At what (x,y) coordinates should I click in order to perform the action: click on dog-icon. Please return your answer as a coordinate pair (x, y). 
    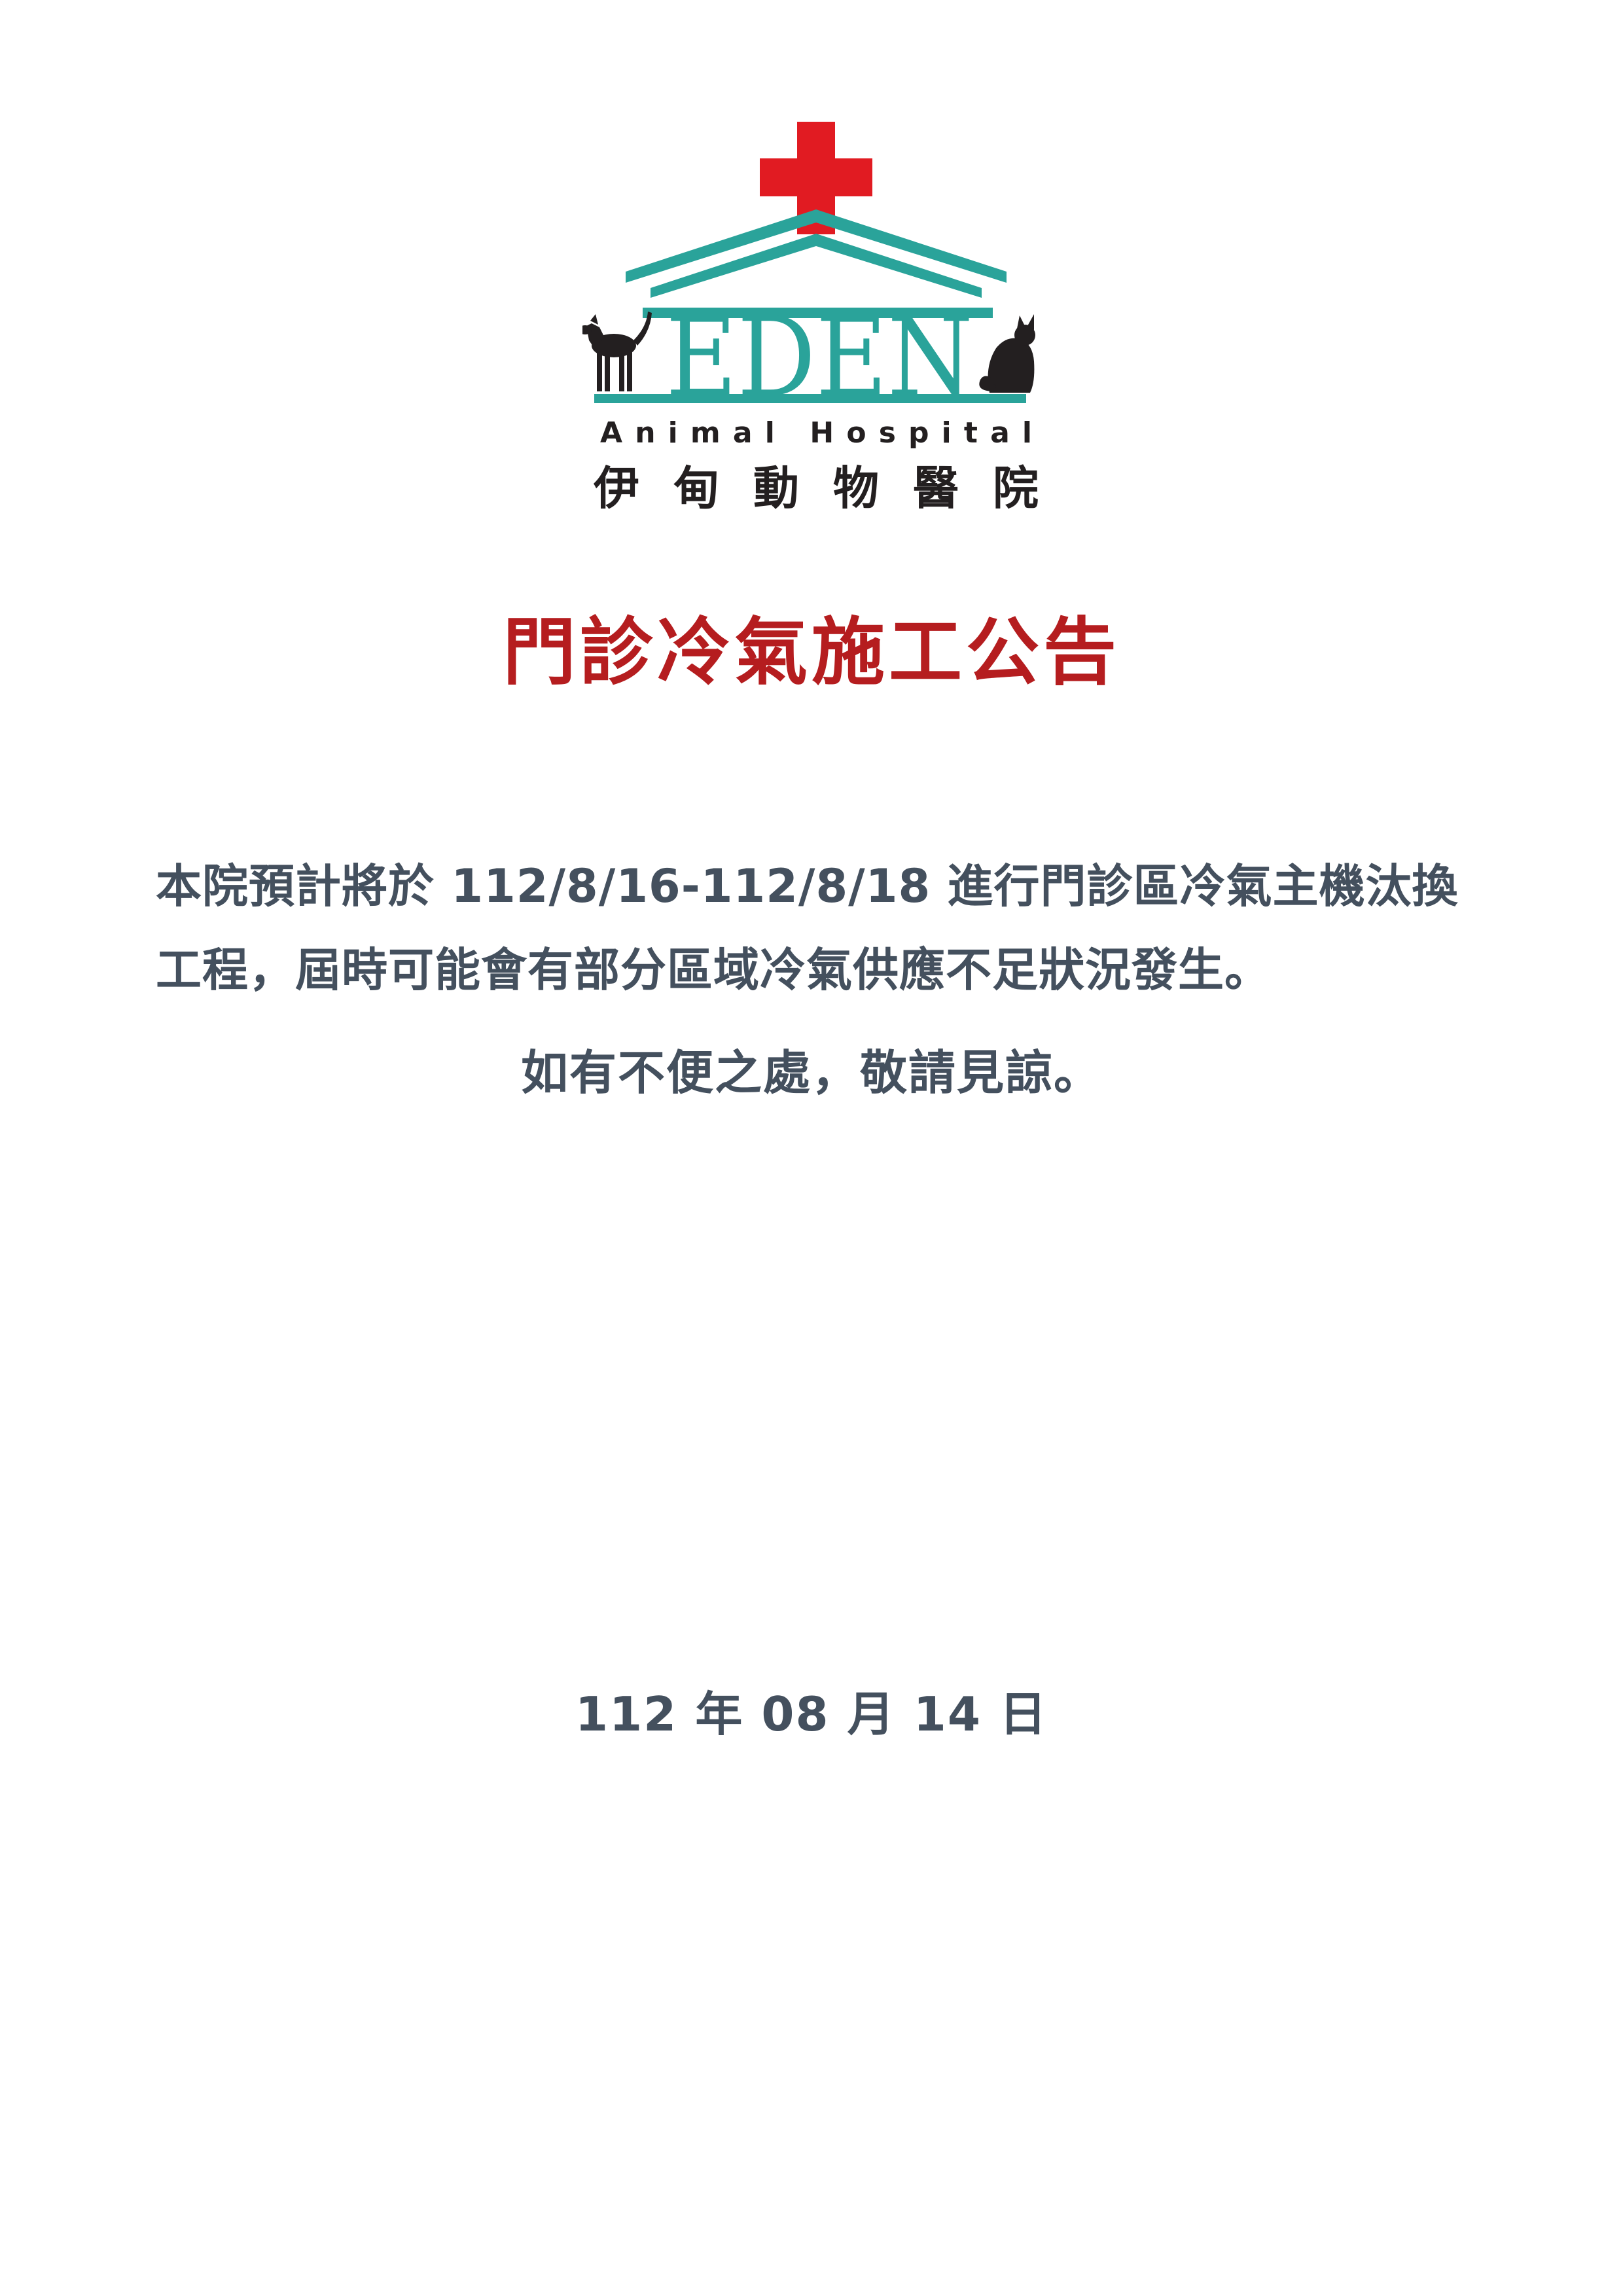
    Looking at the image, I should click on (617, 351).